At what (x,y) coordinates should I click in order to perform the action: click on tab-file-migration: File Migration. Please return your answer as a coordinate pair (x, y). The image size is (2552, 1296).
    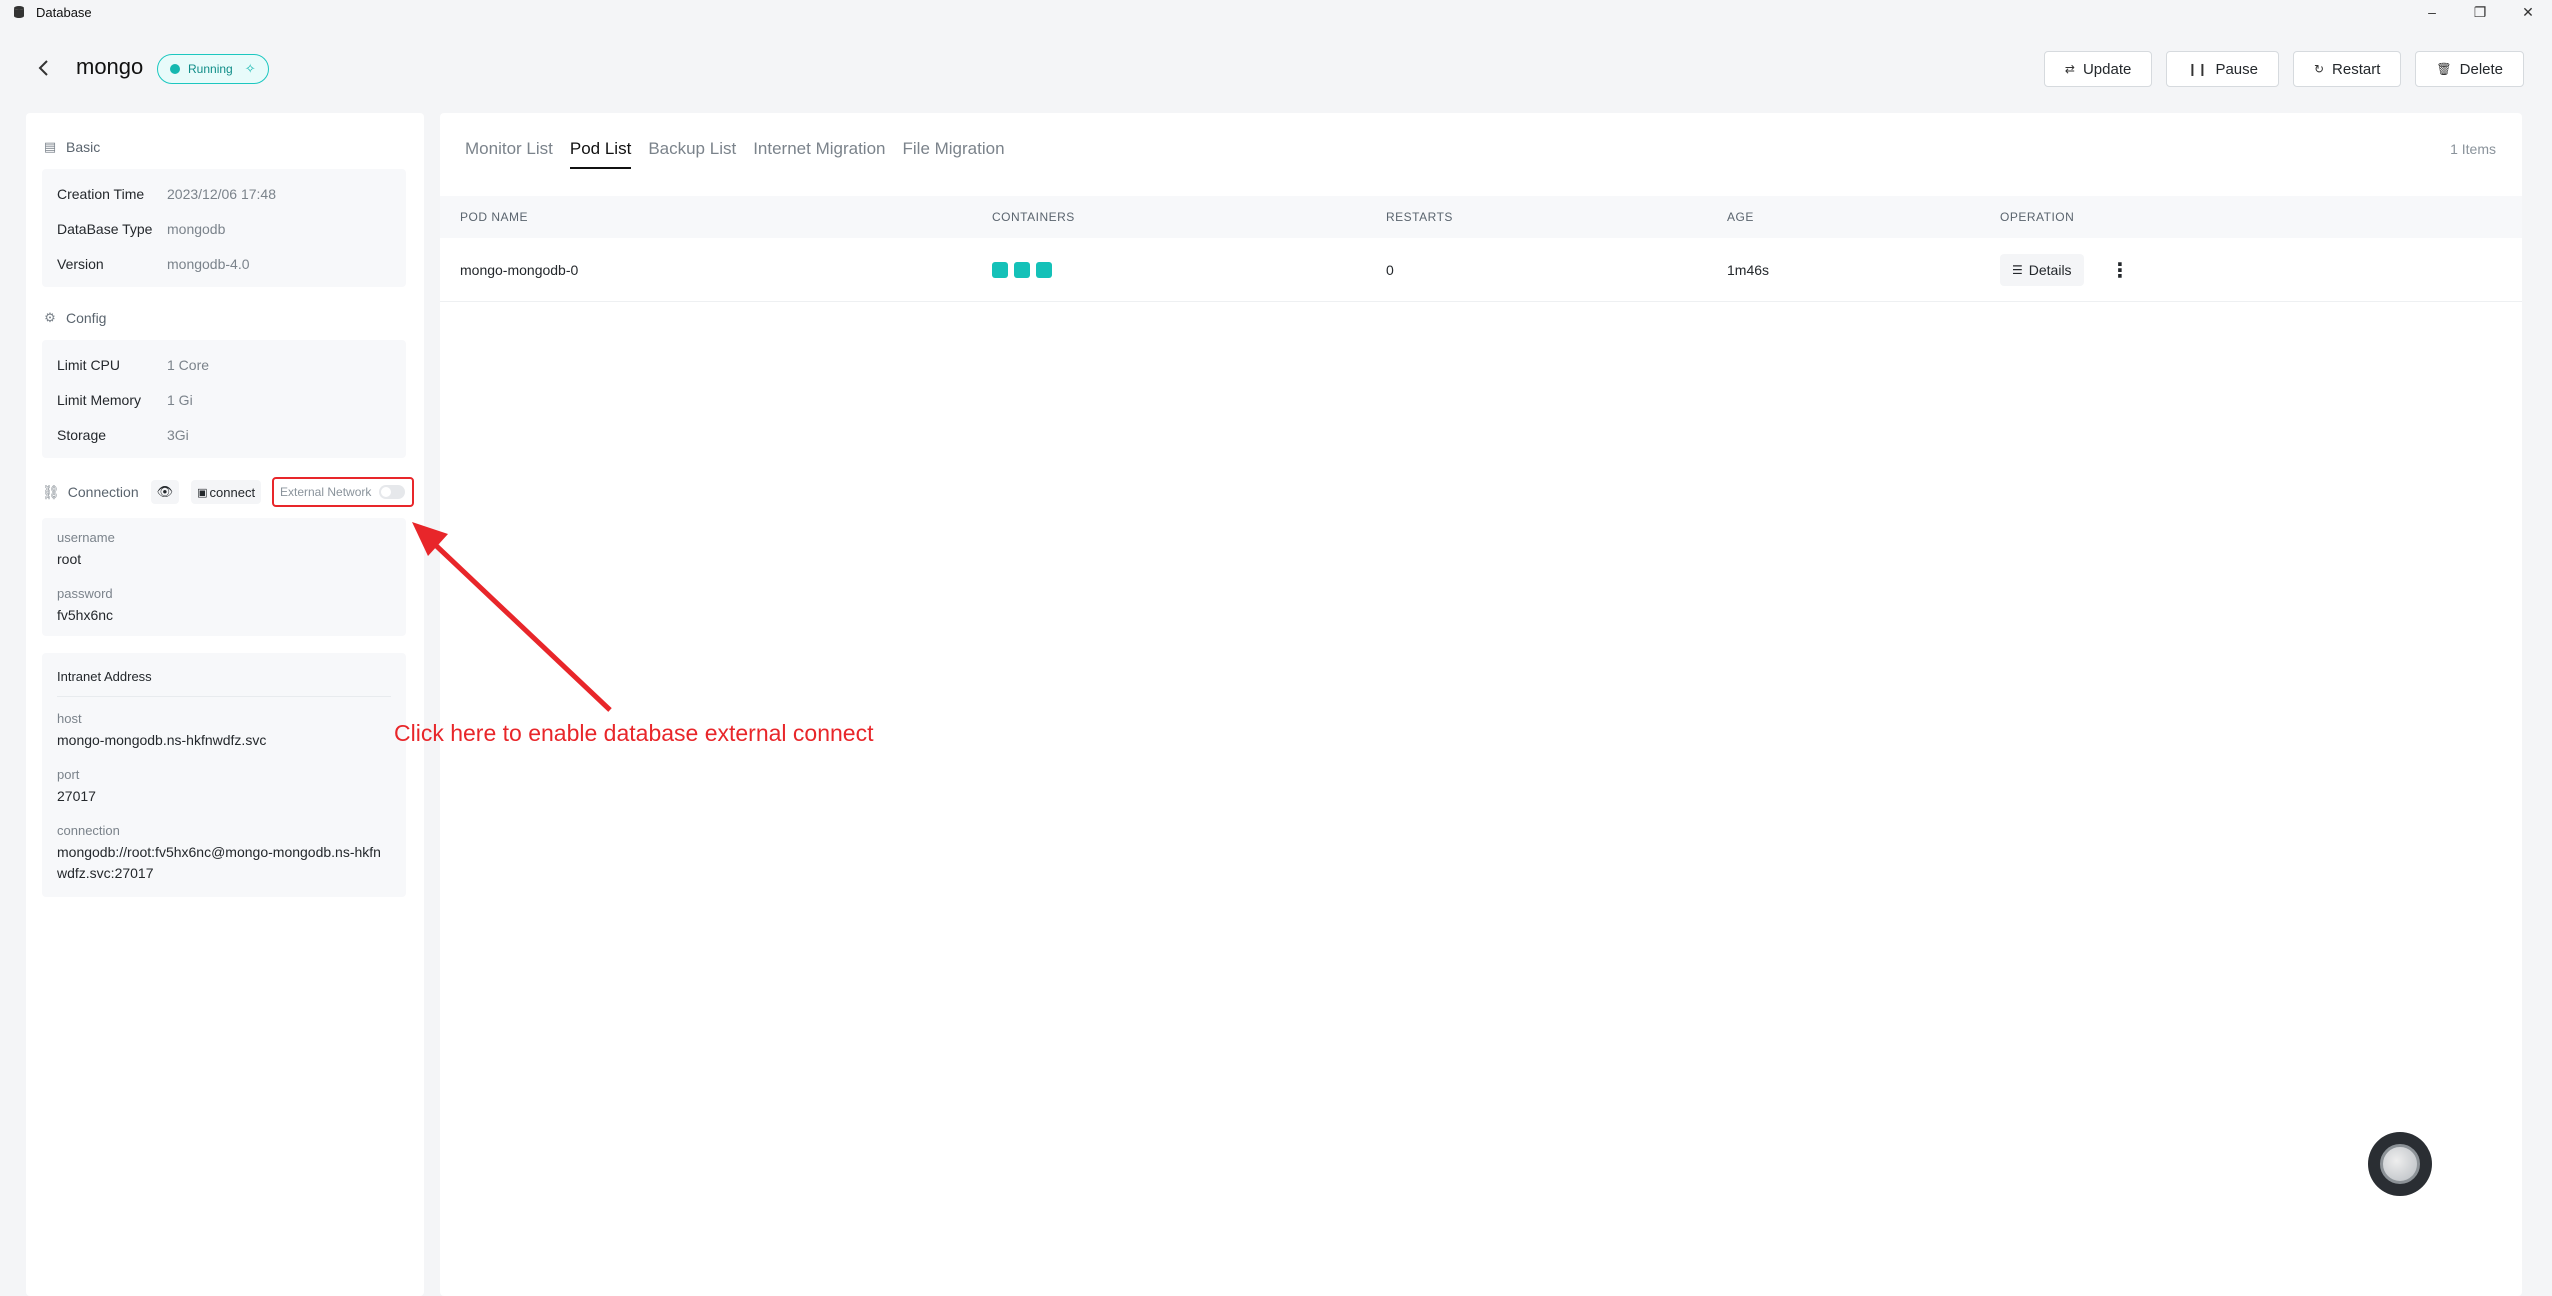
    Looking at the image, I should click on (954, 154).